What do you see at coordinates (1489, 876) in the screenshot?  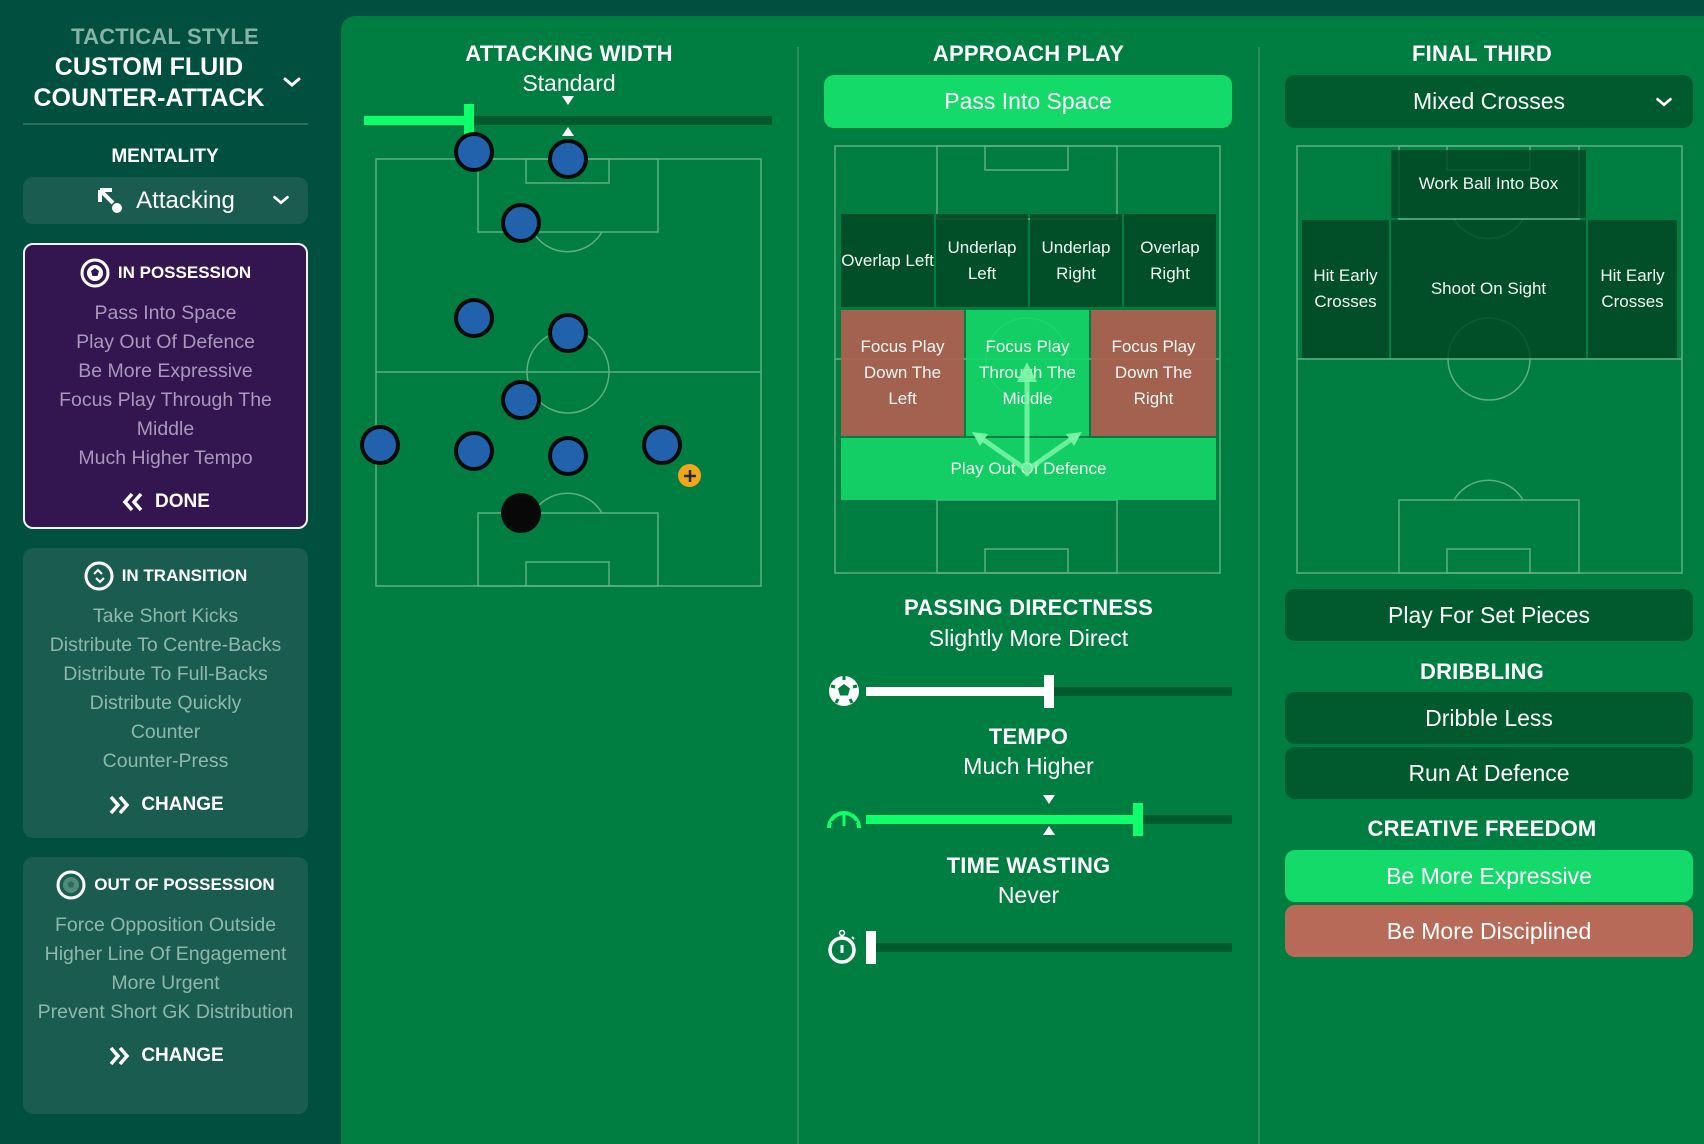 I see `be-more-expressive-button: Be More Expressive` at bounding box center [1489, 876].